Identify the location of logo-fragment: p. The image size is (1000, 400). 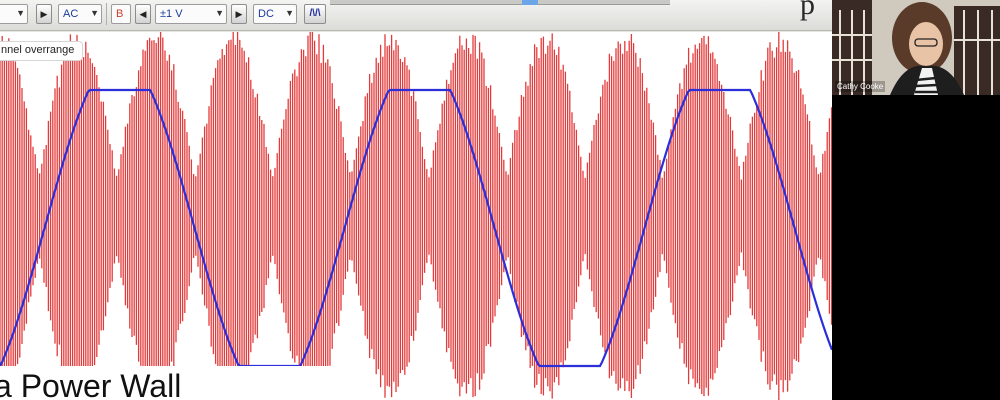
(807, 10).